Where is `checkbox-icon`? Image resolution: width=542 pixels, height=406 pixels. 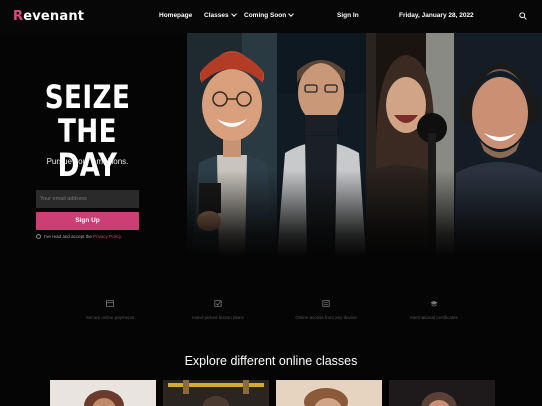 checkbox-icon is located at coordinates (218, 303).